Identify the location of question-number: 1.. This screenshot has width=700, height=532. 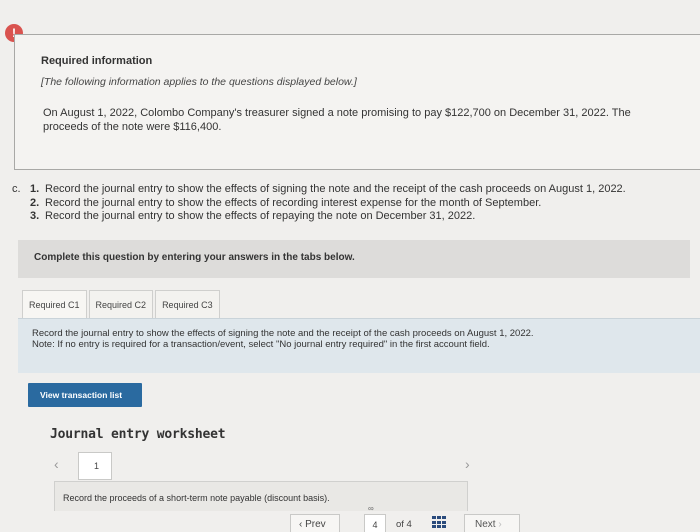
(35, 189).